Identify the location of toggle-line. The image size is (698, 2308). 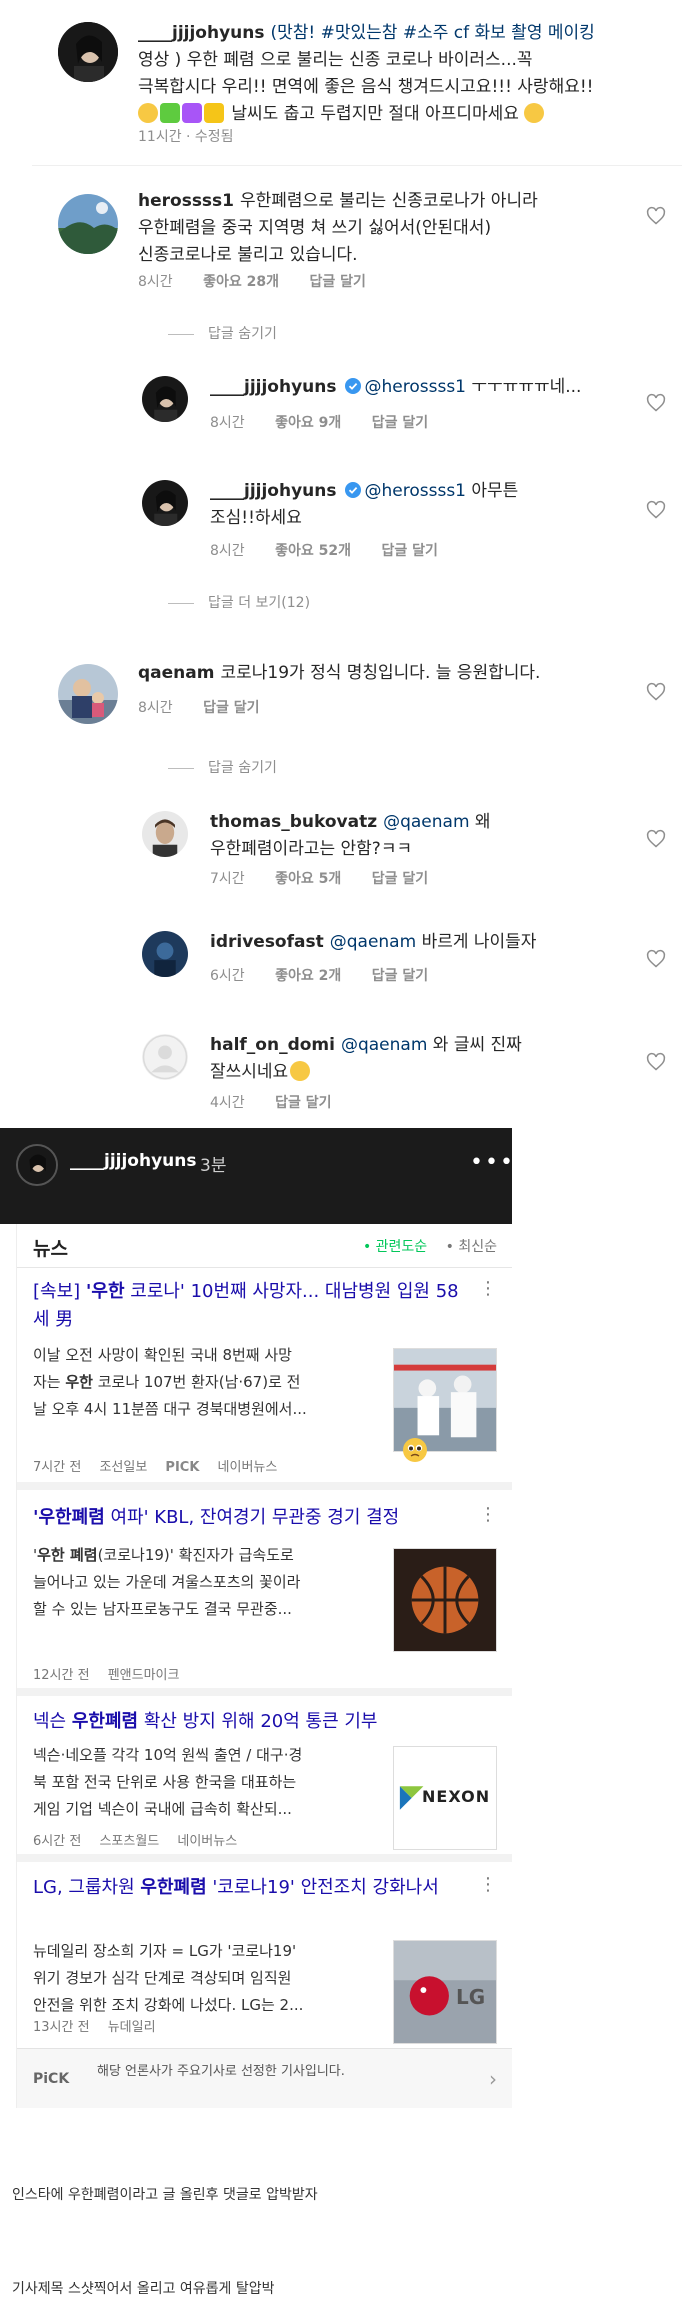
(181, 334).